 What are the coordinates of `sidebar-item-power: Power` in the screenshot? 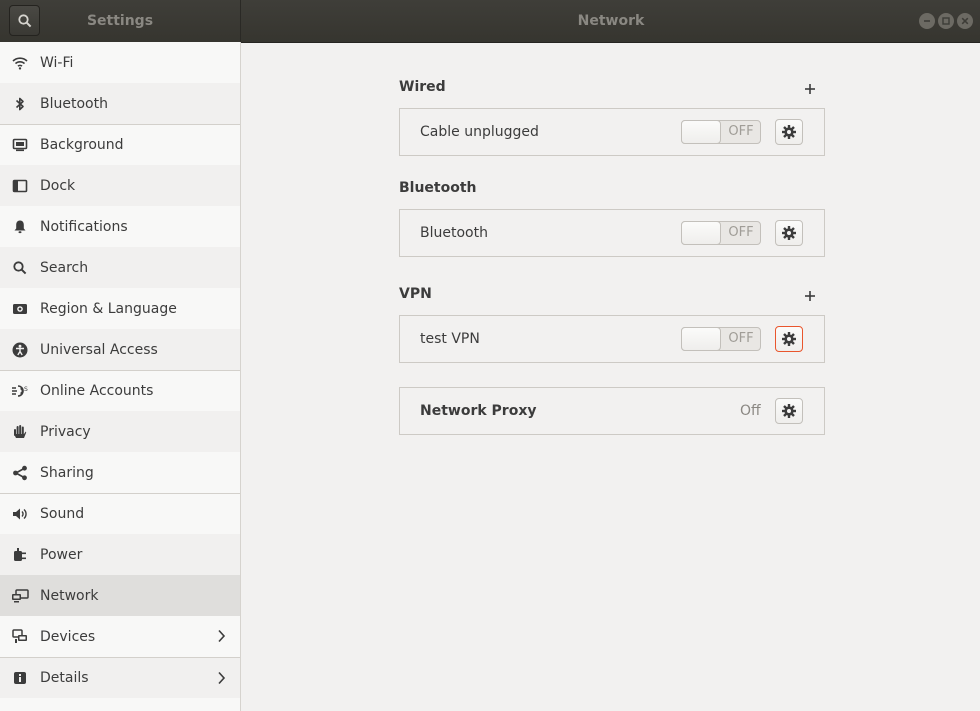 It's located at (120, 554).